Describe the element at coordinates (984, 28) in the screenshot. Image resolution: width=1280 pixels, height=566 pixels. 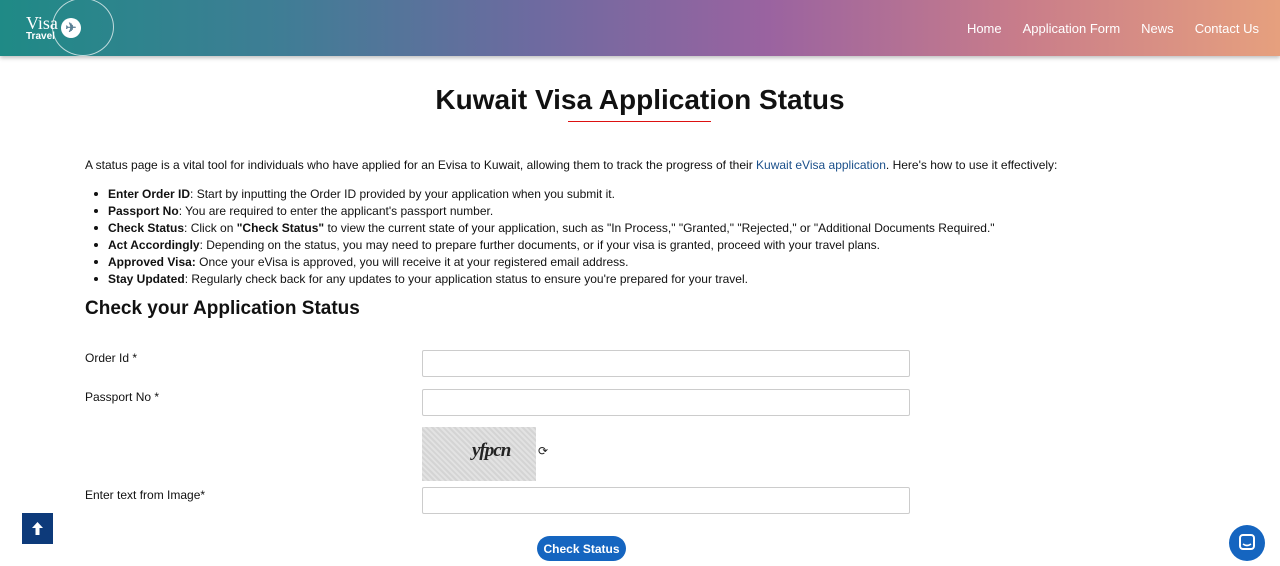
I see `nav-home: Home` at that location.